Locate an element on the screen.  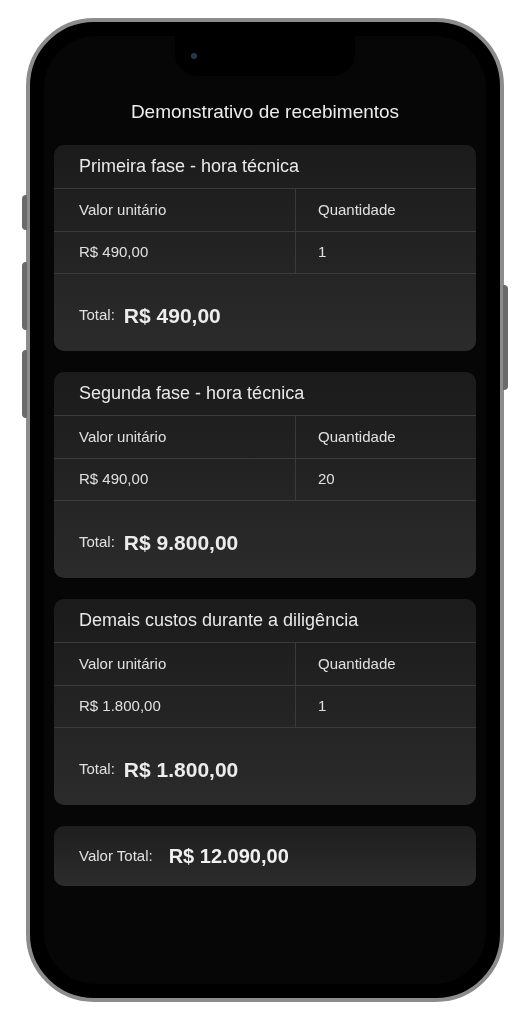
total-value: R$ 490,00 is located at coordinates (172, 315).